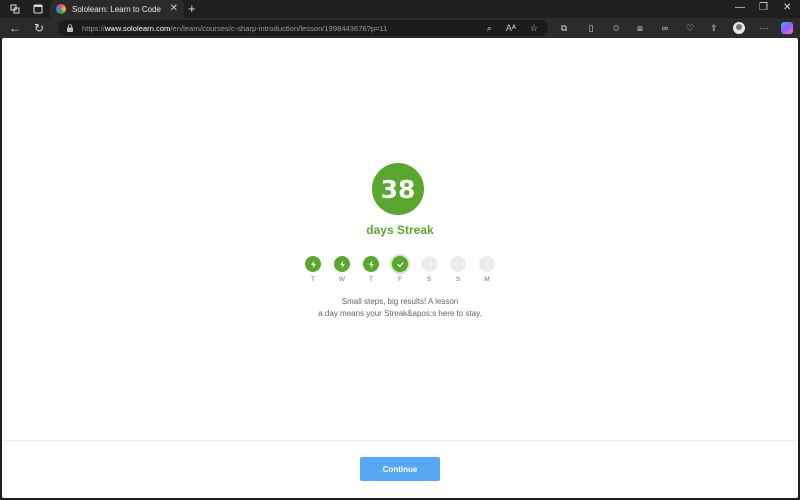  I want to click on sololearn-favicon-icon, so click(61, 9).